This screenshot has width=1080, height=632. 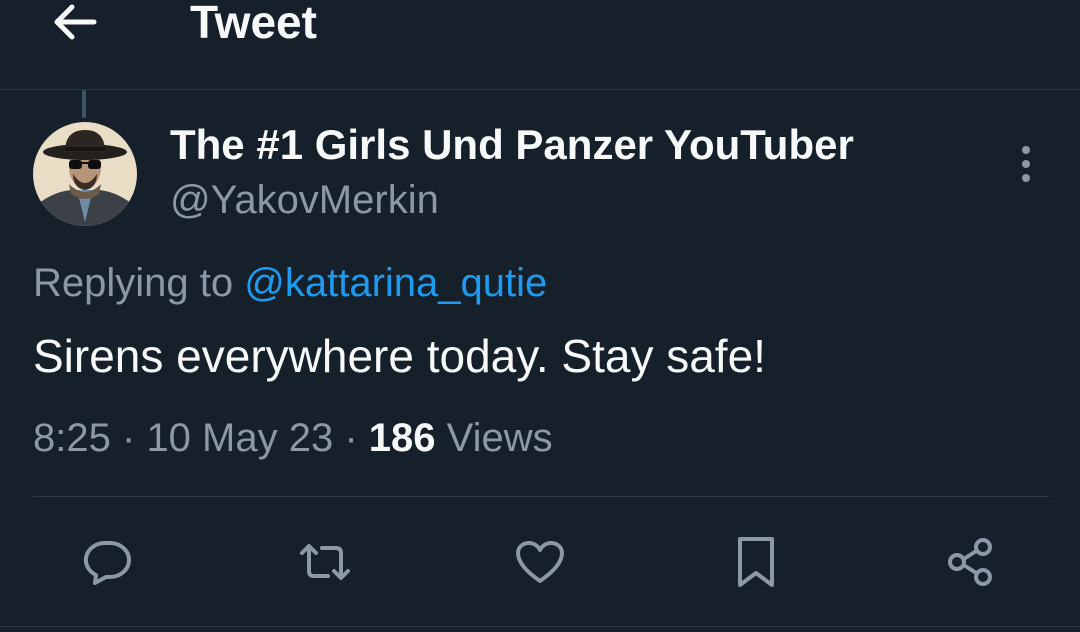 I want to click on tweet-meta: 8:25 · 10 May 23 · 186 Views, so click(x=293, y=438).